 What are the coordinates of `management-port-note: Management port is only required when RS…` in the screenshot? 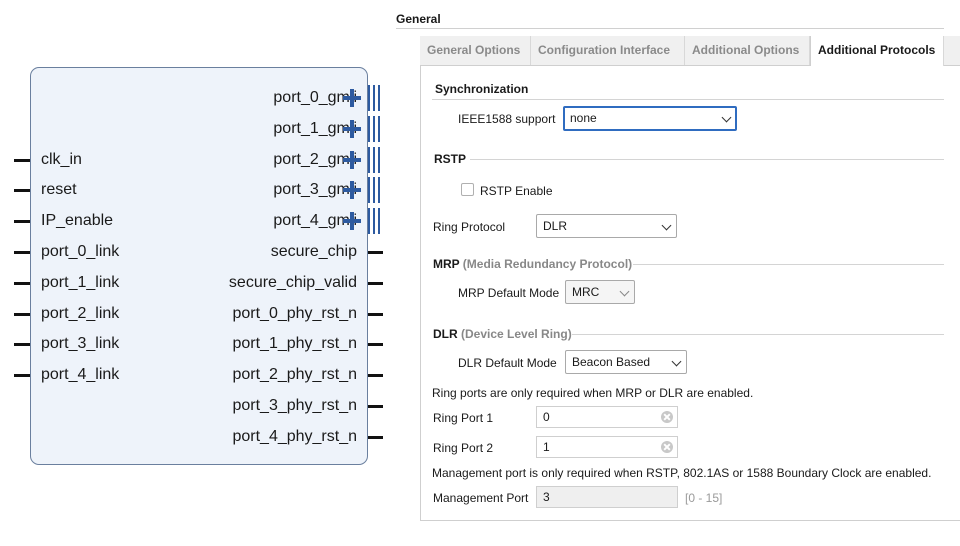 It's located at (682, 473).